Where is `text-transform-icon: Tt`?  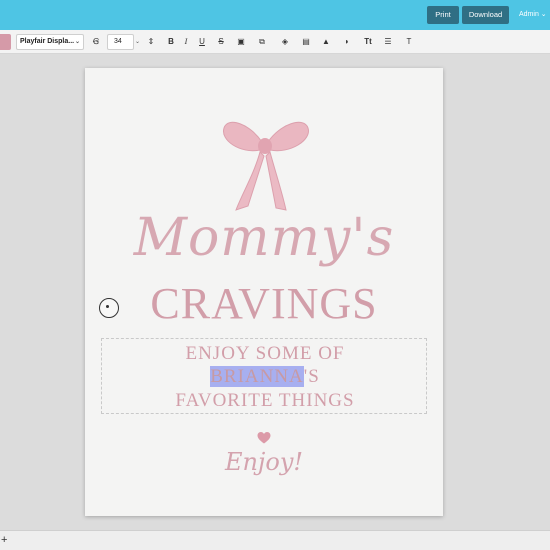
text-transform-icon: Tt is located at coordinates (368, 42).